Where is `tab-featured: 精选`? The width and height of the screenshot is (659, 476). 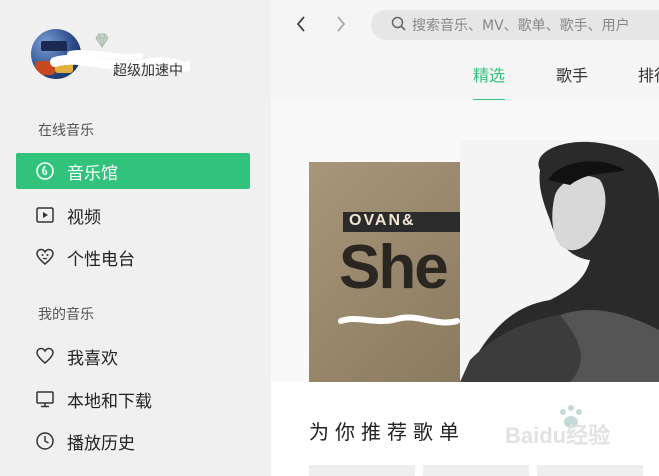 tab-featured: 精选 is located at coordinates (489, 74).